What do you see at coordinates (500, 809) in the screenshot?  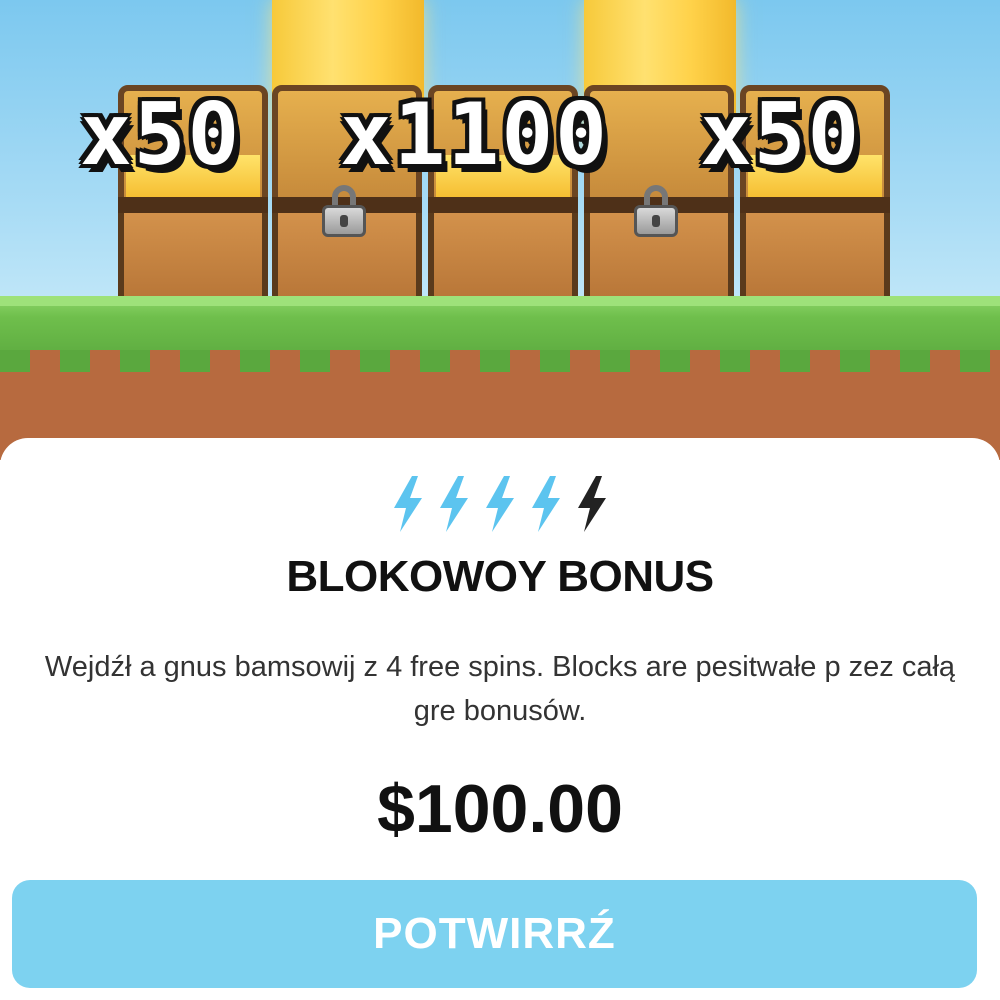 I see `bonus-price: $100.00` at bounding box center [500, 809].